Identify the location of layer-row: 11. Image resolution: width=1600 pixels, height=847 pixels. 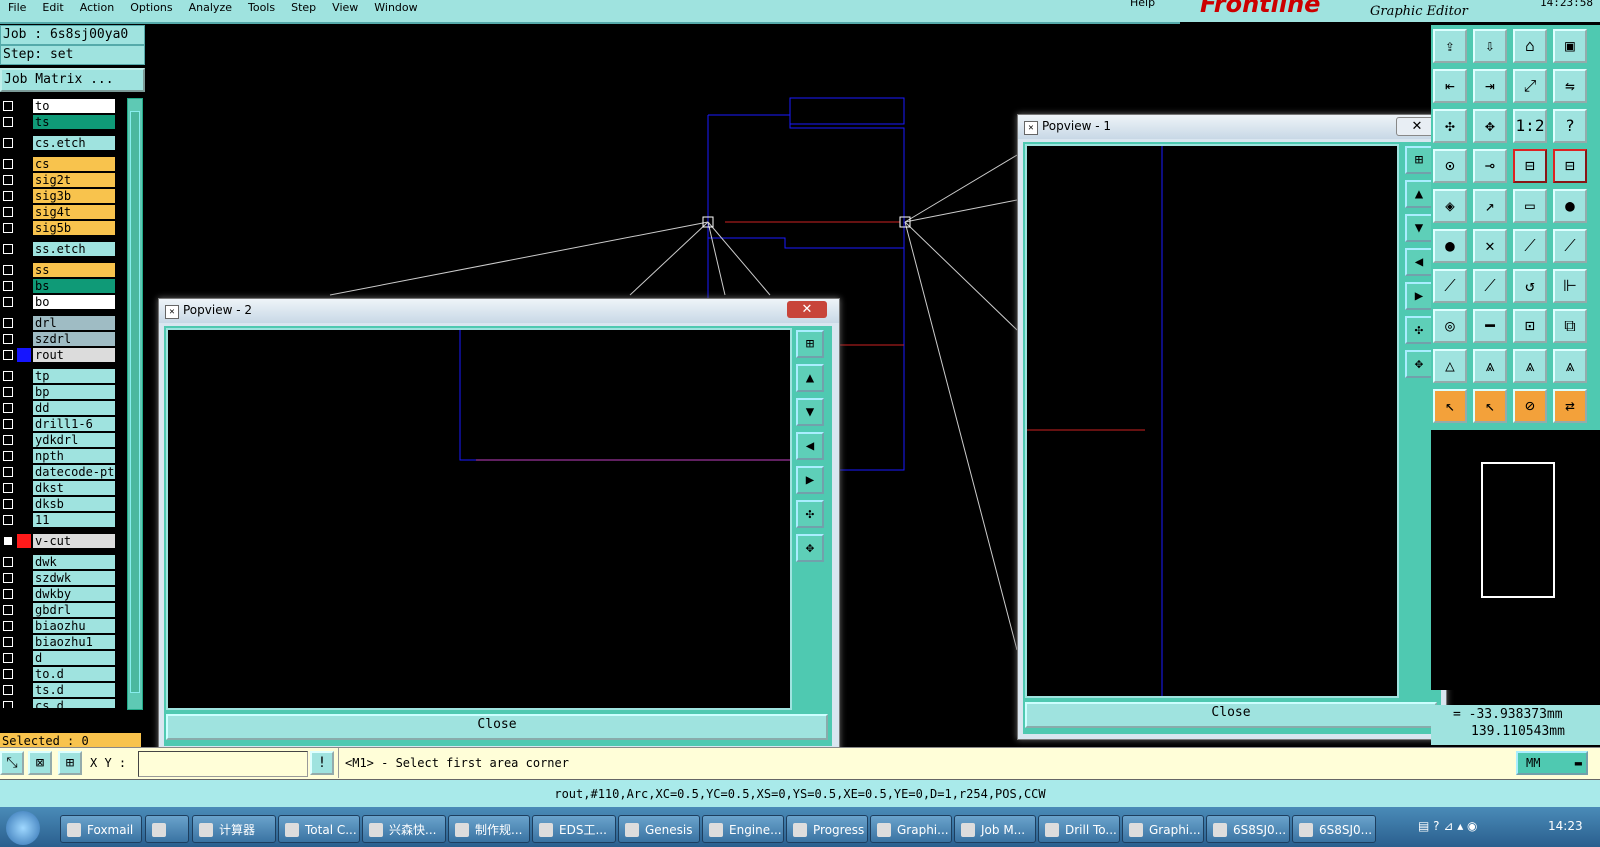
(58, 520).